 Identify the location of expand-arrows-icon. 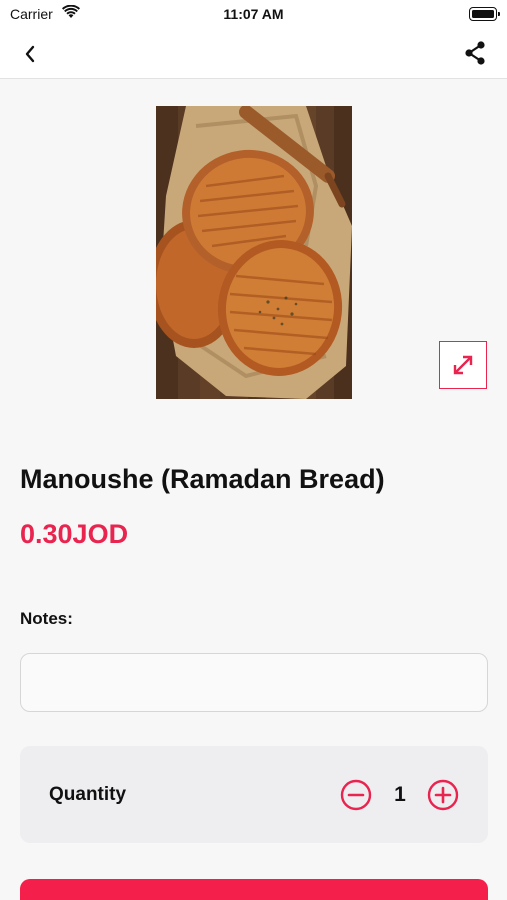
(463, 365).